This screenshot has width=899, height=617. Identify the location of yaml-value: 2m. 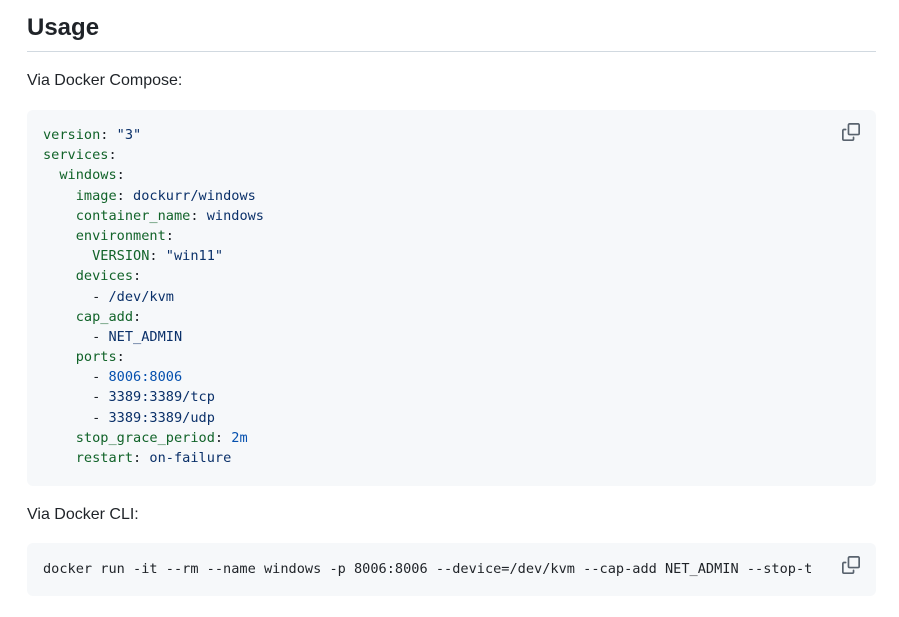
(239, 437).